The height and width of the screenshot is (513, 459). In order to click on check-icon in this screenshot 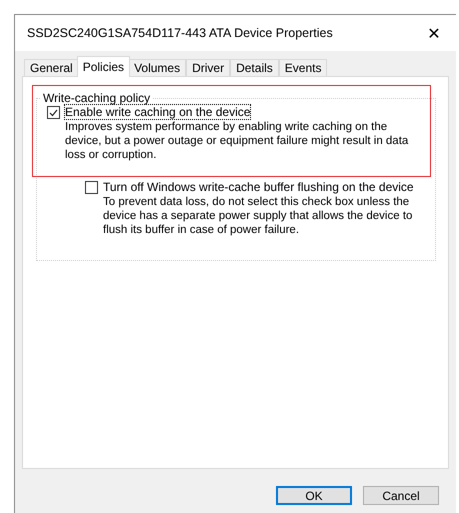, I will do `click(53, 112)`.